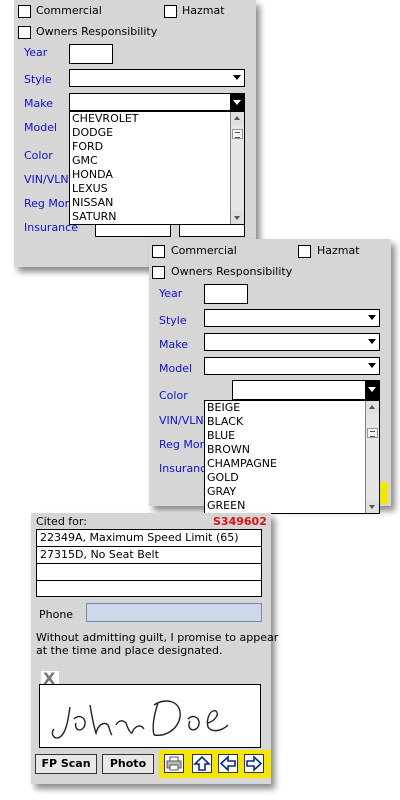 This screenshot has width=400, height=800. I want to click on phone-label: Phone, so click(56, 614).